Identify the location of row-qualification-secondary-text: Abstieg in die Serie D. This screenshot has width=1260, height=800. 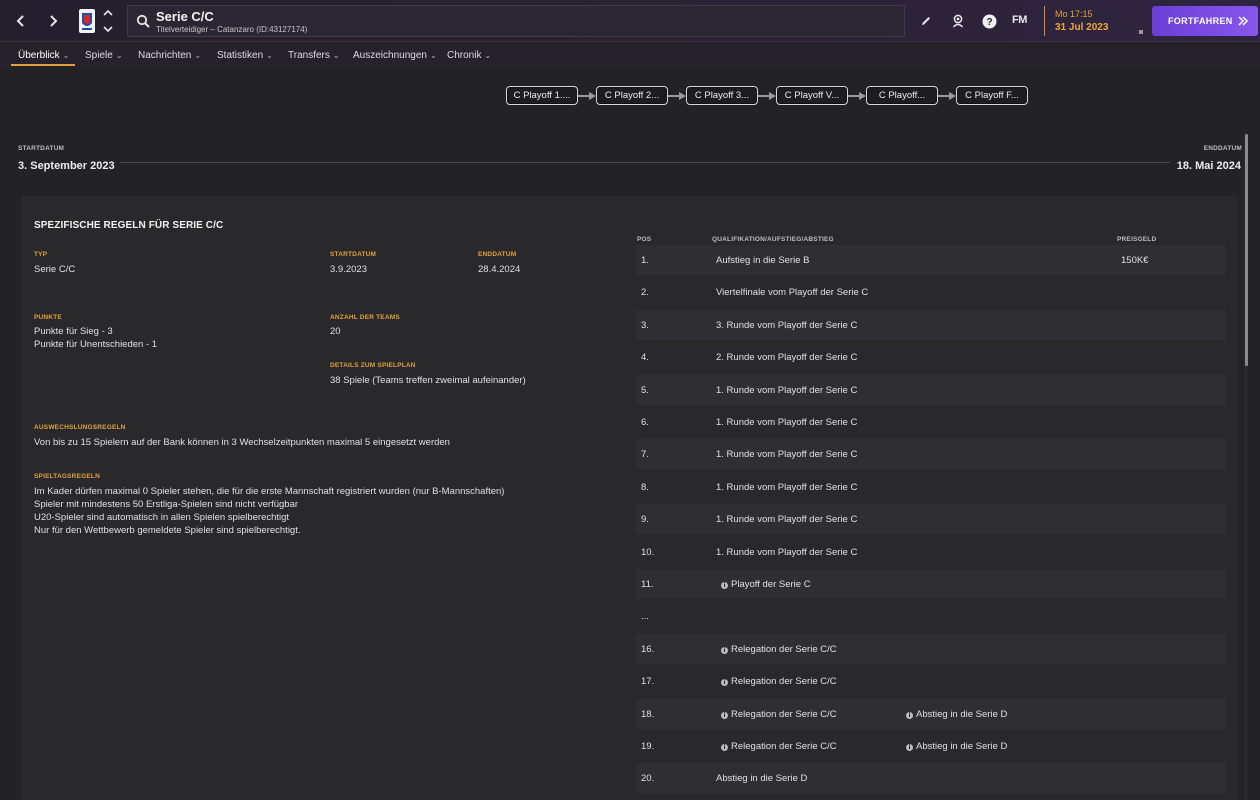
(962, 714).